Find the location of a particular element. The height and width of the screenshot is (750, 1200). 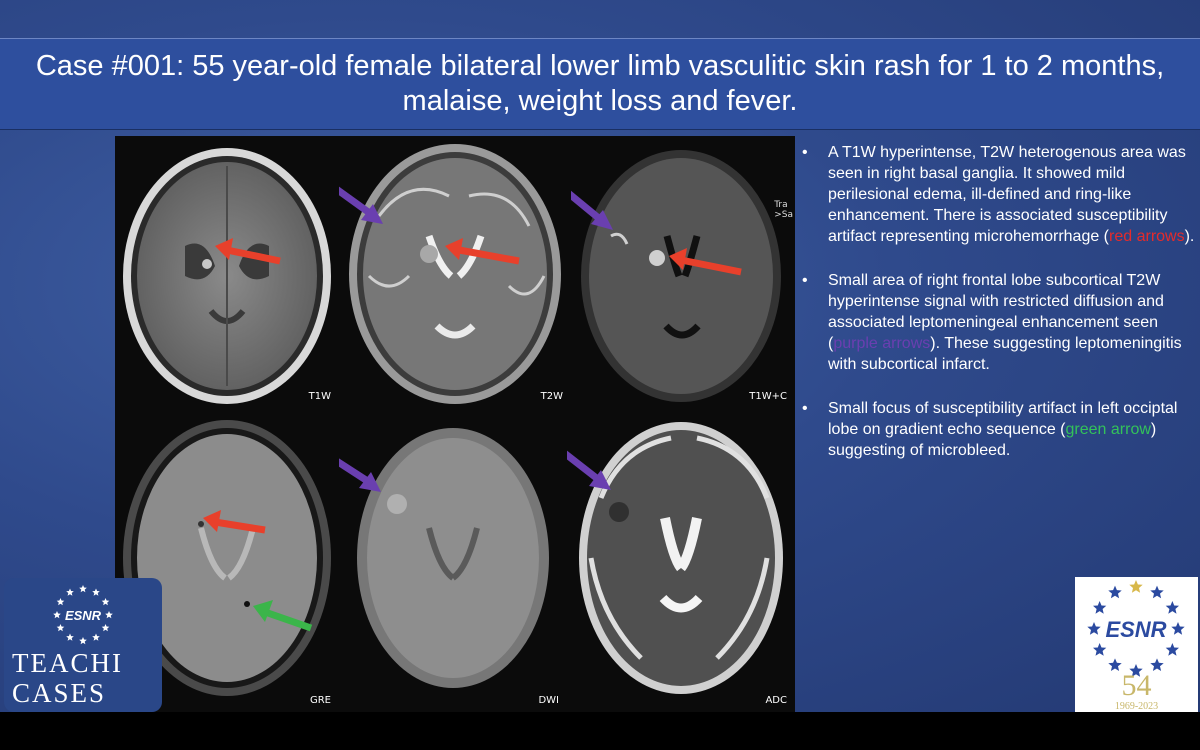

brain-axial-t1w-image is located at coordinates (227, 276).